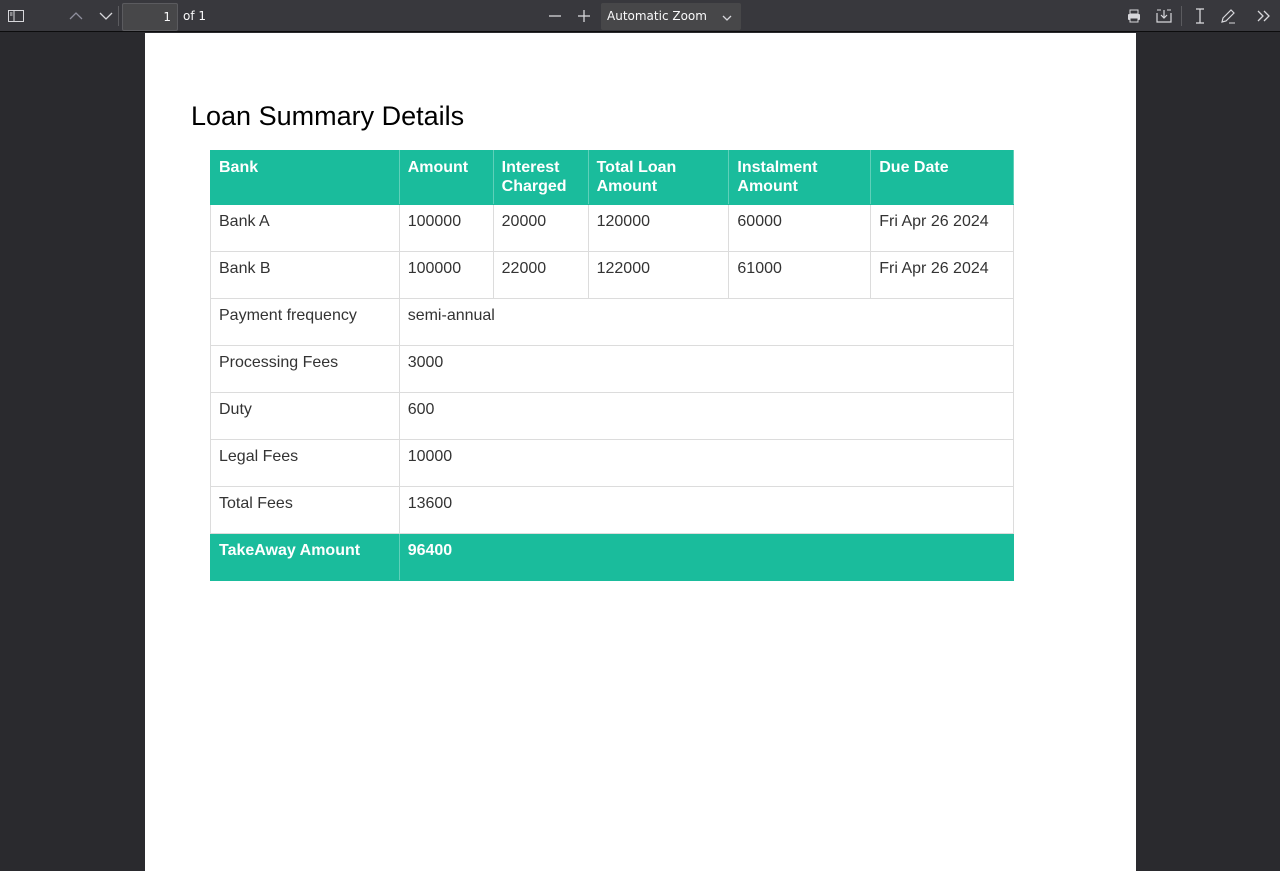 This screenshot has height=871, width=1280. I want to click on header-text: Charged, so click(534, 186).